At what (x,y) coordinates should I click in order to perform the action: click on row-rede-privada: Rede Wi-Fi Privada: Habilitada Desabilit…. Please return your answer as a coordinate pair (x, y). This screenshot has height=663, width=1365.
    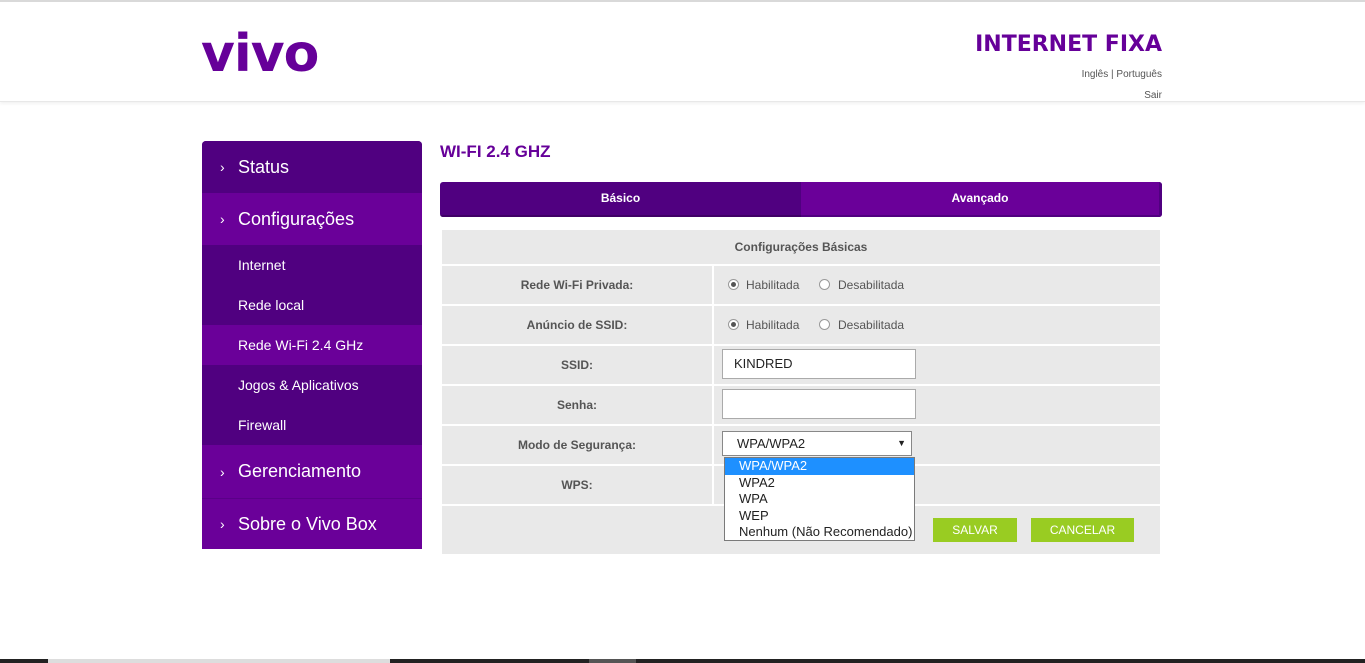
    Looking at the image, I should click on (801, 284).